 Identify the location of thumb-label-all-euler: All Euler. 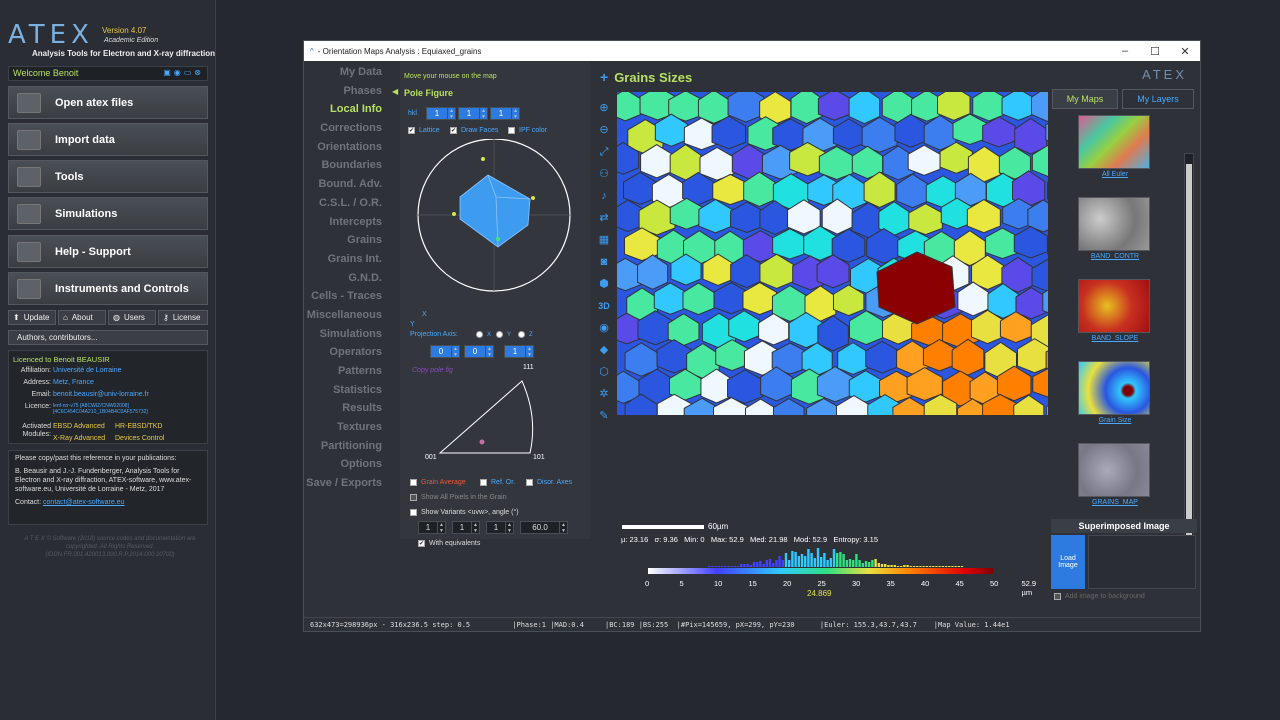
(1115, 174).